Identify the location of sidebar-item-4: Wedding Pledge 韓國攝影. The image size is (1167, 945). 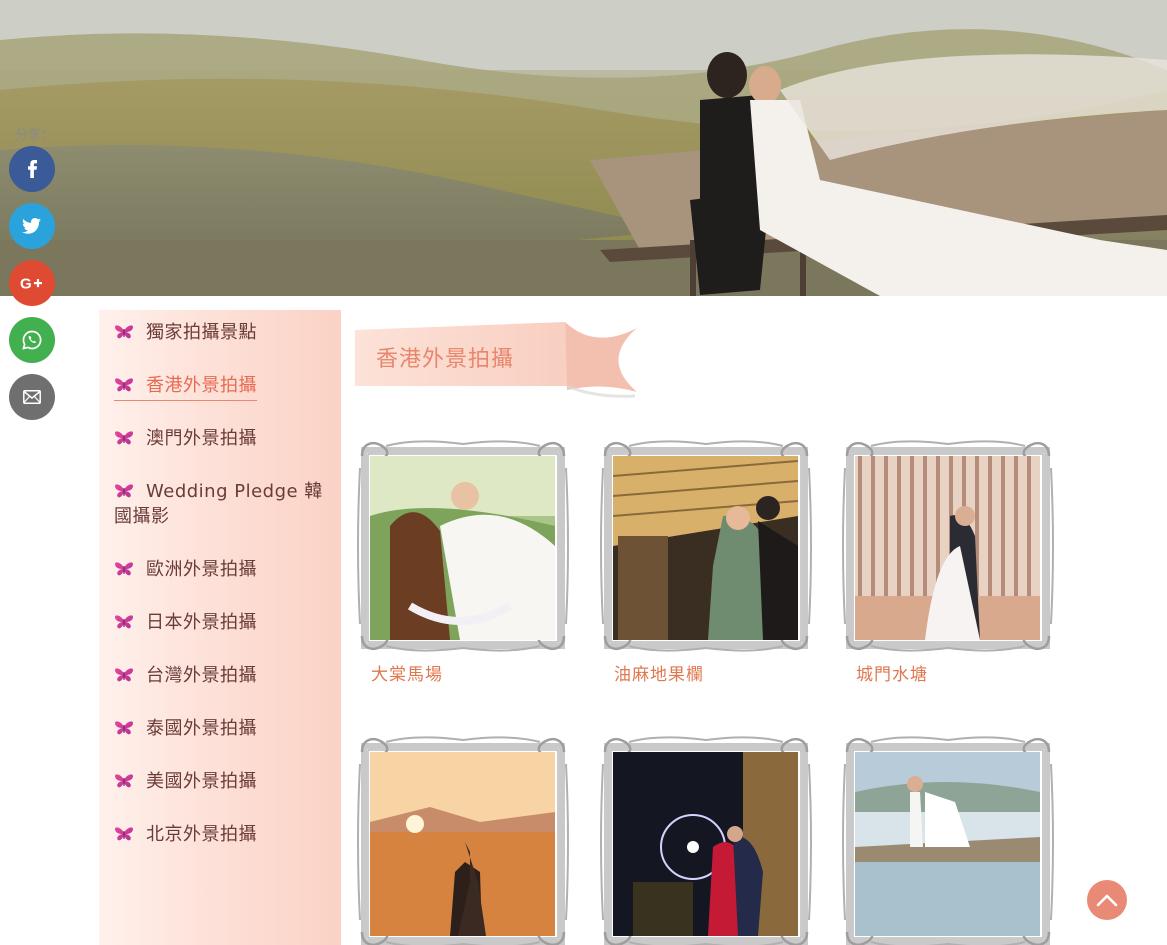
(221, 504).